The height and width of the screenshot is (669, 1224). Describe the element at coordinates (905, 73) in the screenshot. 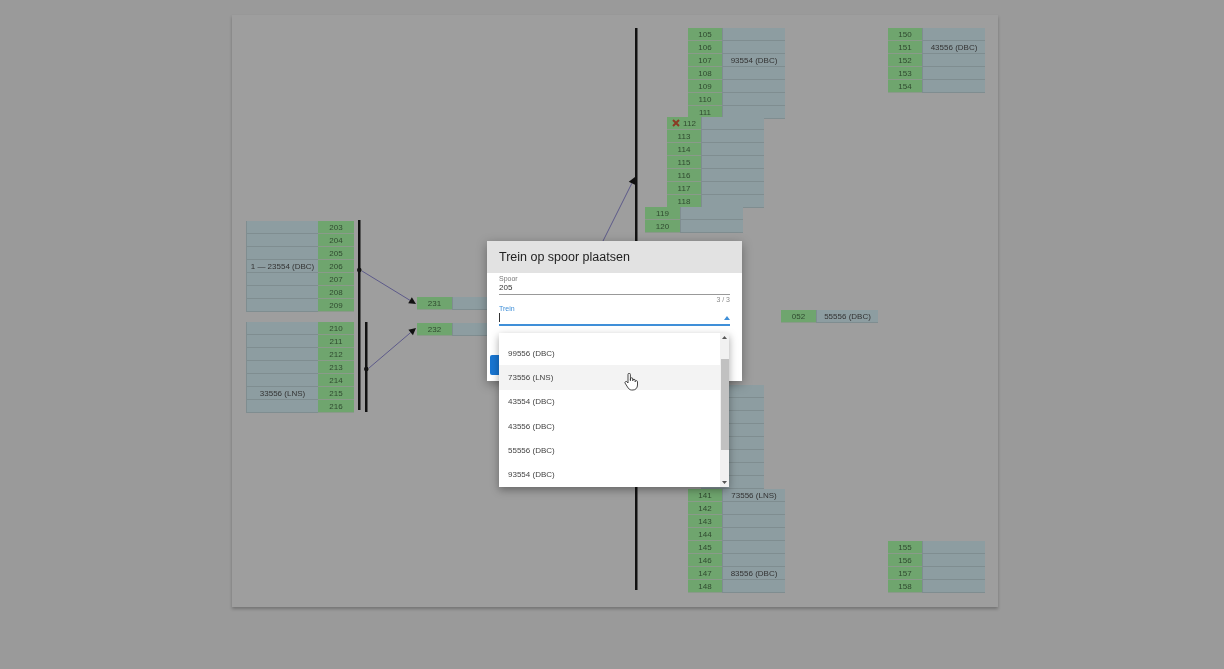

I see `track-number: 153` at that location.